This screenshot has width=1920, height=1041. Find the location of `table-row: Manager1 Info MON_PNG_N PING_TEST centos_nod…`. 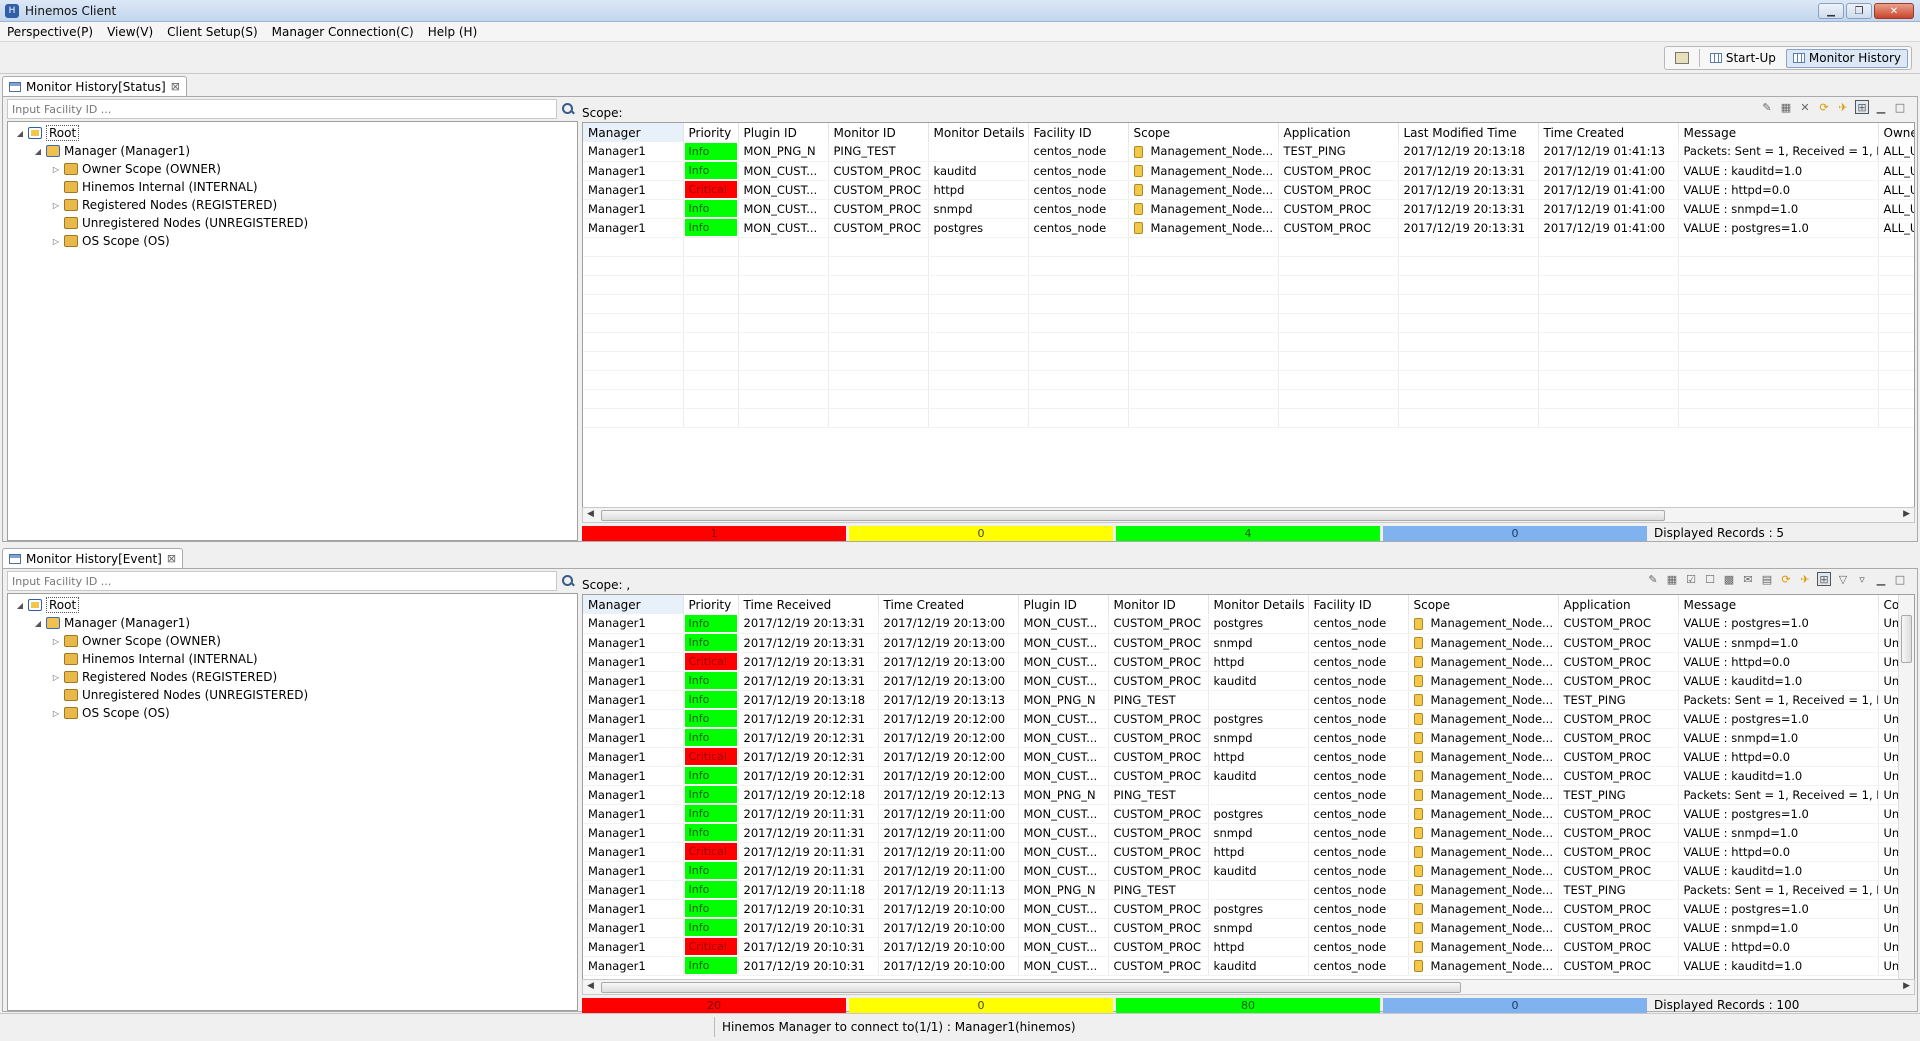

table-row: Manager1 Info MON_PNG_N PING_TEST centos_nod… is located at coordinates (1248, 152).